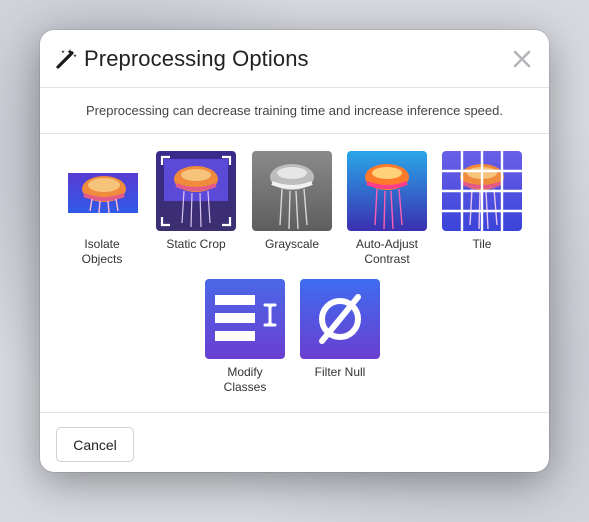 Image resolution: width=589 pixels, height=522 pixels. Describe the element at coordinates (95, 444) in the screenshot. I see `cancel-button: Cancel` at that location.